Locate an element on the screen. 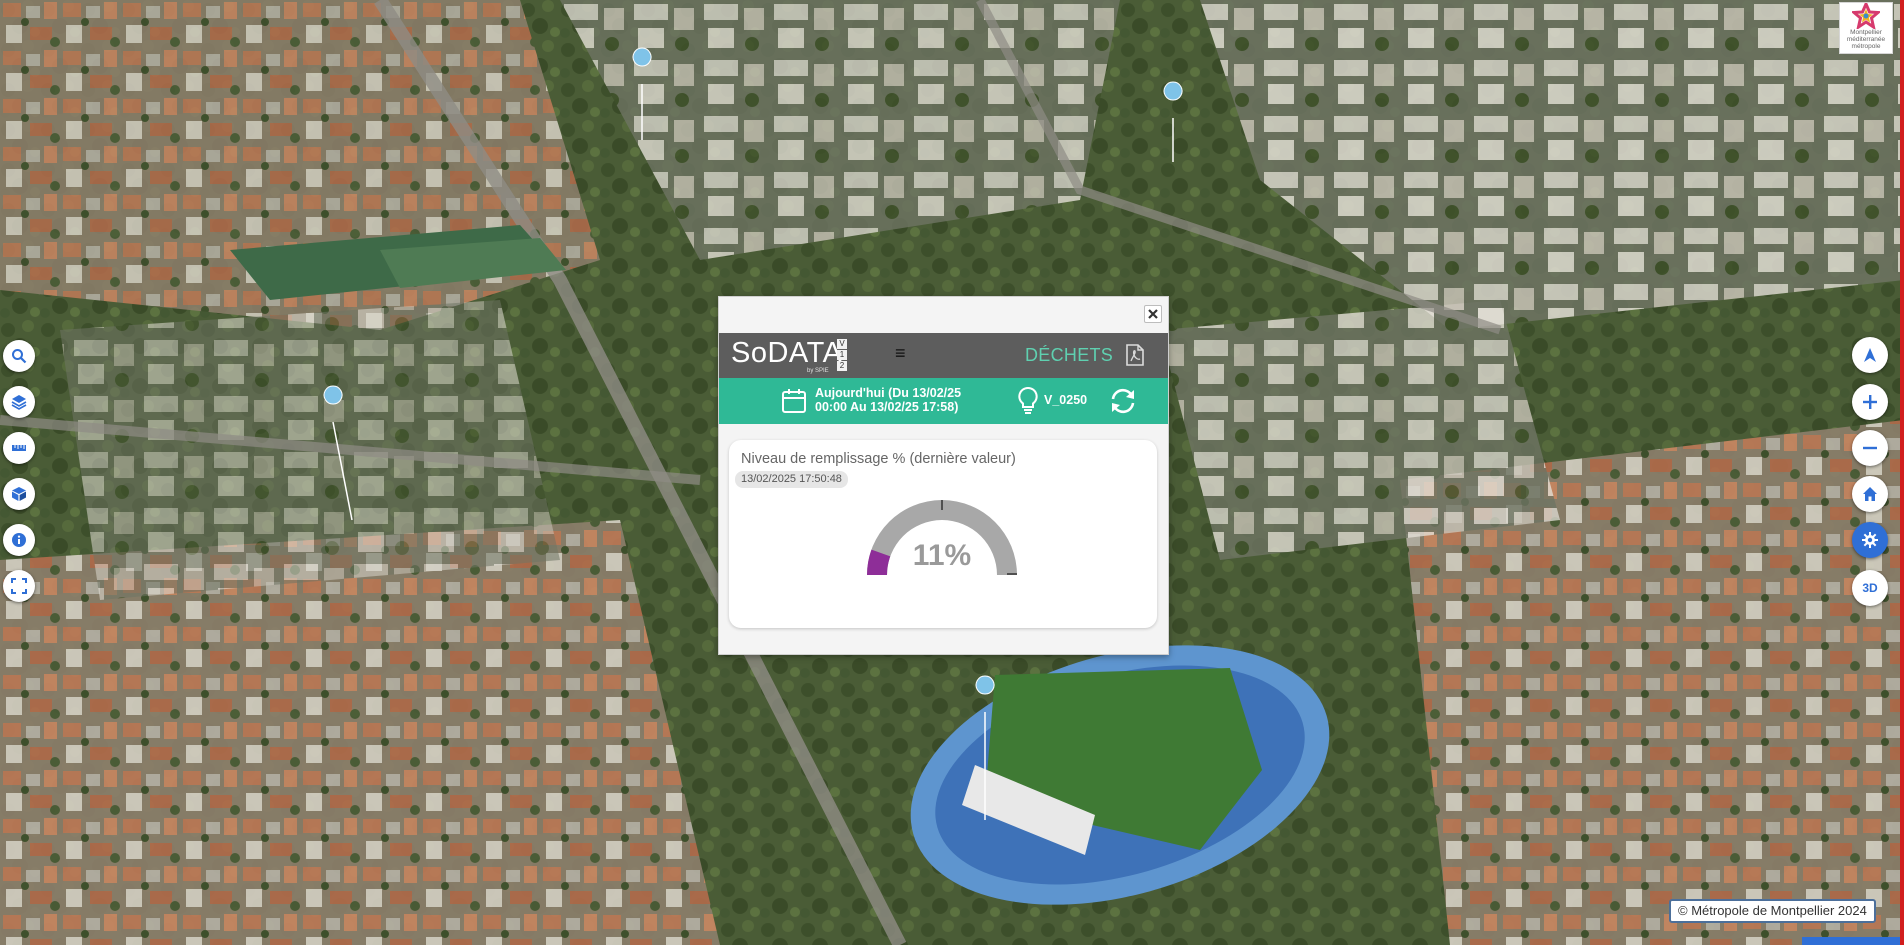  zoom-in-button is located at coordinates (1870, 402).